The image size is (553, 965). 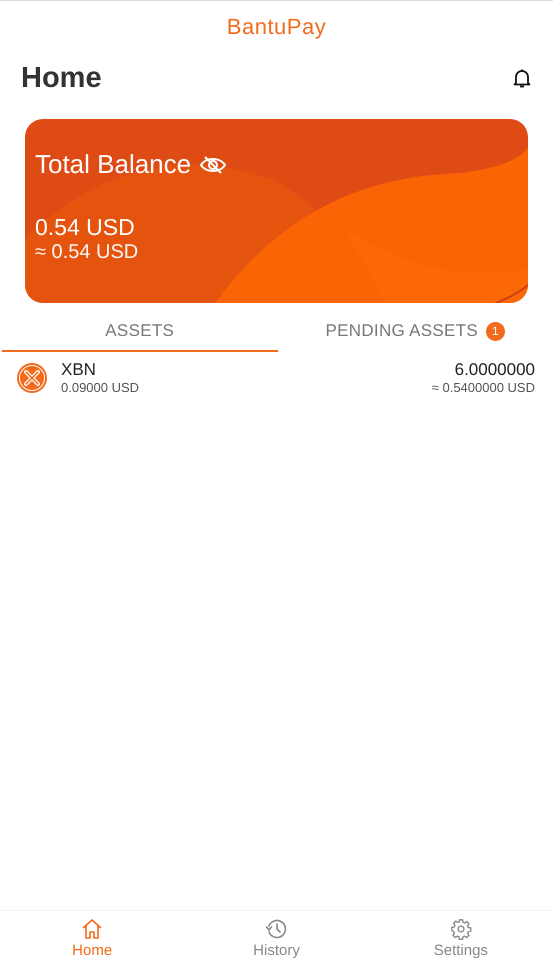 I want to click on balance-title: Total Balance, so click(x=113, y=164).